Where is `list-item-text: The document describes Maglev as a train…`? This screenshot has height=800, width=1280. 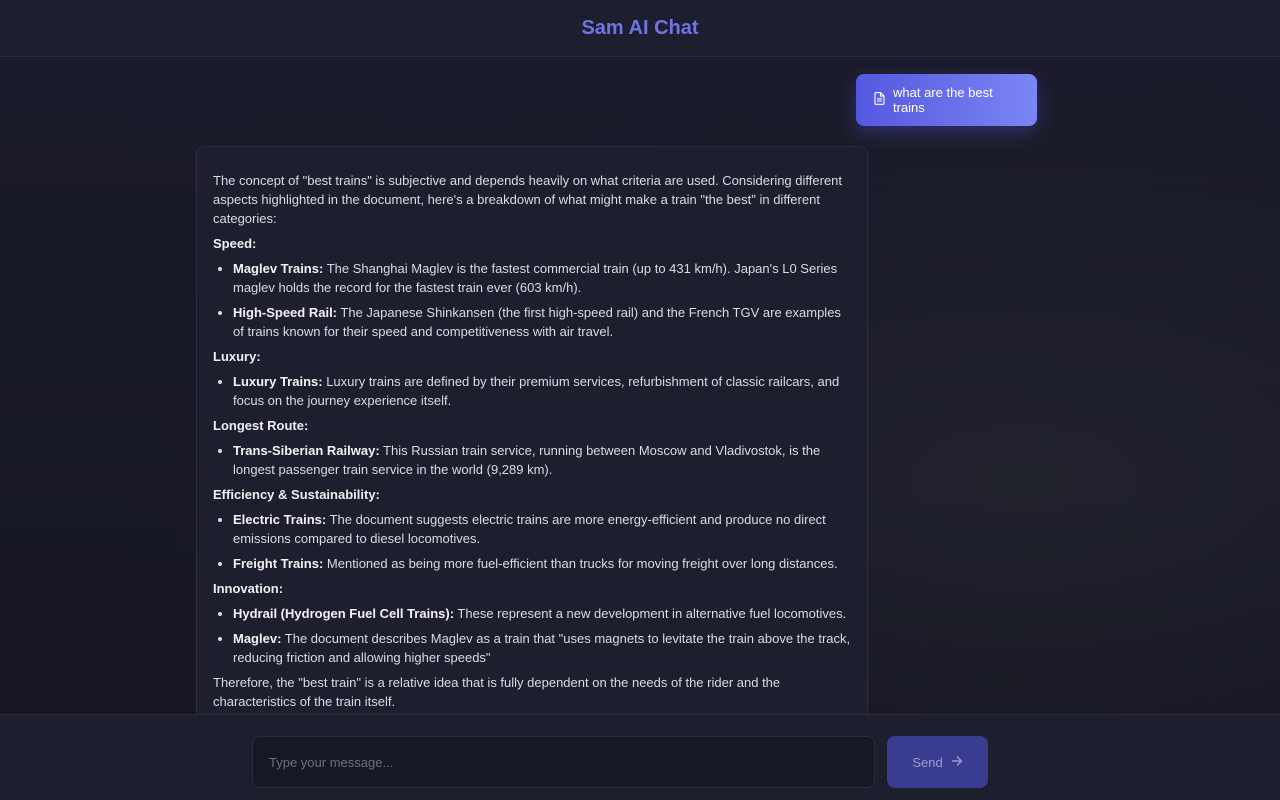 list-item-text: The document describes Maglev as a train… is located at coordinates (542, 648).